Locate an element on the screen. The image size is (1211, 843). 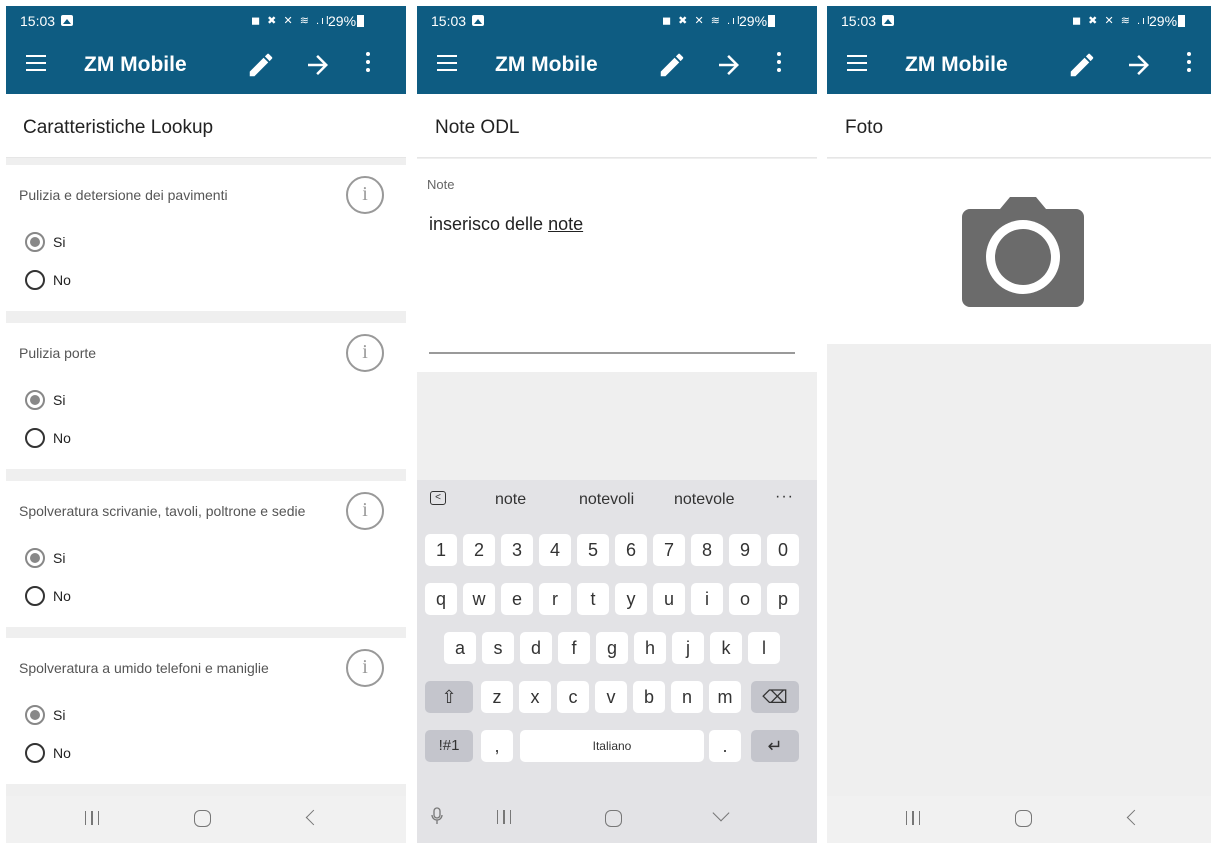
key: 6 is located at coordinates (631, 550).